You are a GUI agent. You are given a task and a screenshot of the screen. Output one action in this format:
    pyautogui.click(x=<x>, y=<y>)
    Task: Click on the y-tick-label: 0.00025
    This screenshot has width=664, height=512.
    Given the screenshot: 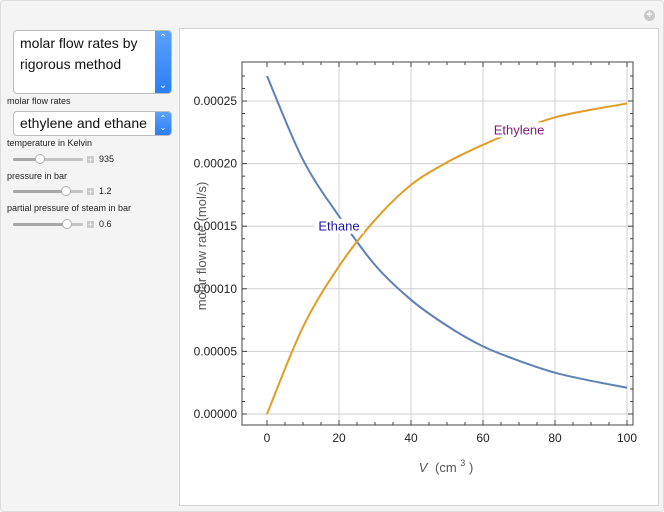 What is the action you would take?
    pyautogui.click(x=216, y=101)
    